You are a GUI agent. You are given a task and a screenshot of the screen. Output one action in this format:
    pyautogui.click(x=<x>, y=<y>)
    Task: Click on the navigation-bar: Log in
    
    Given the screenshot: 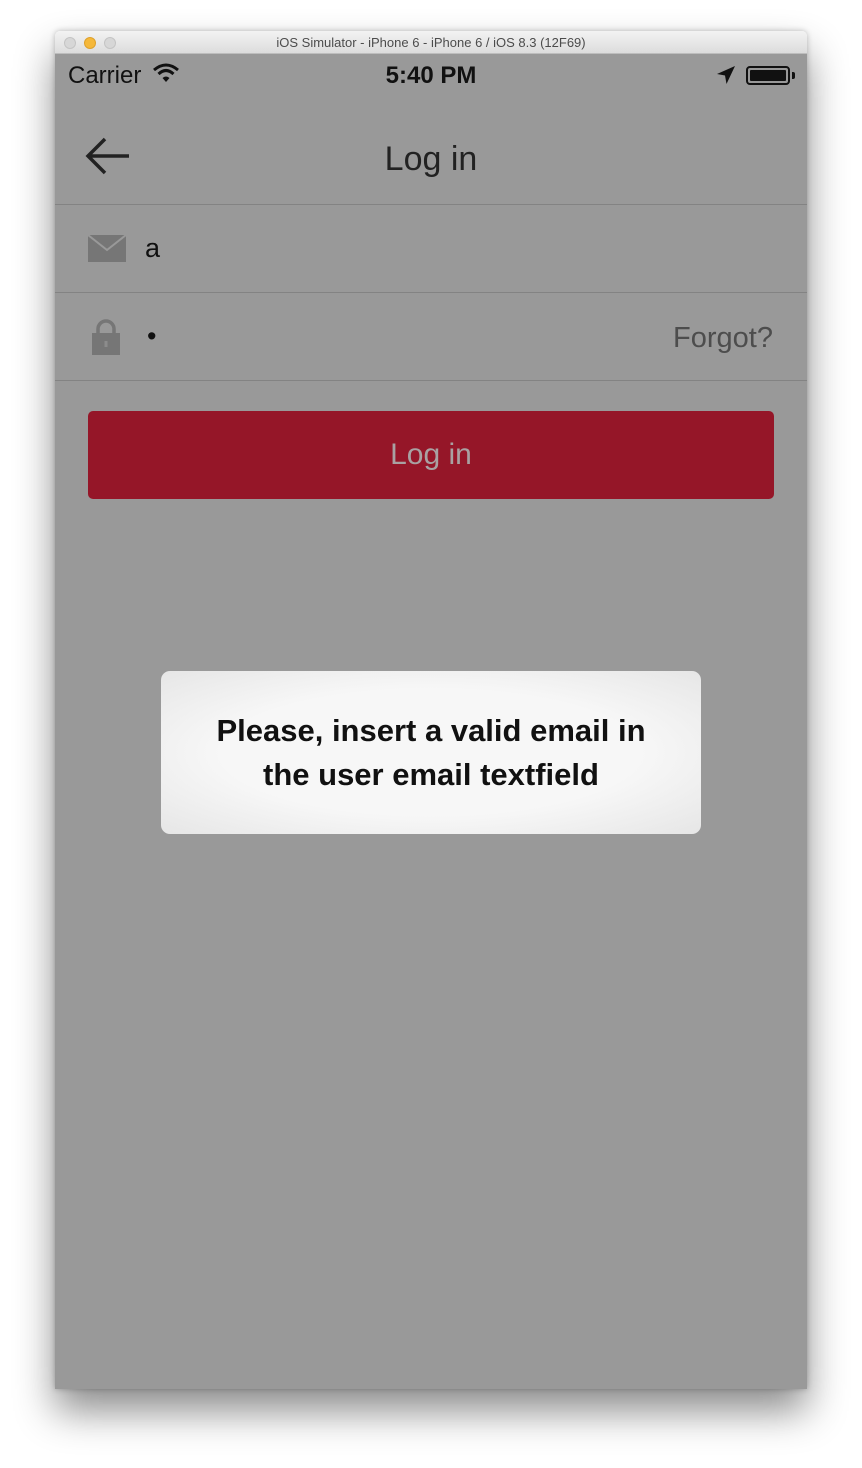 What is the action you would take?
    pyautogui.click(x=431, y=151)
    